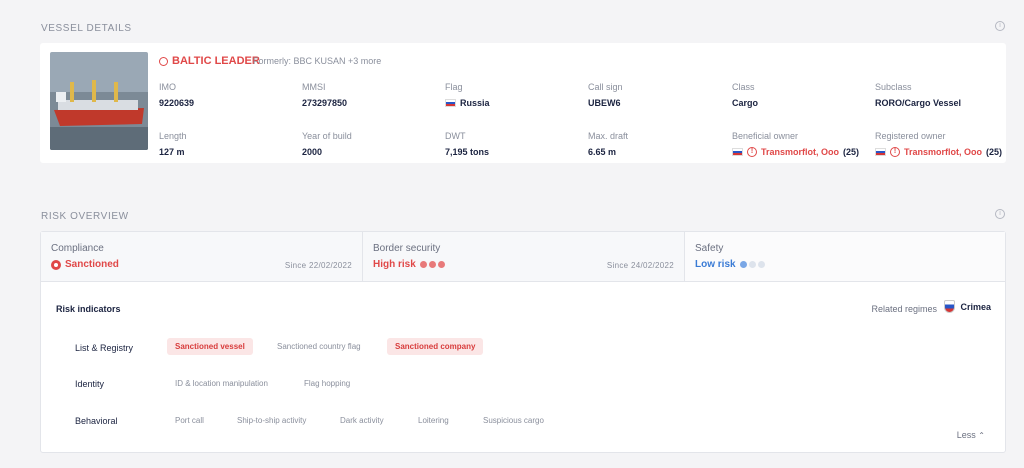 The width and height of the screenshot is (1024, 468). What do you see at coordinates (173, 136) in the screenshot?
I see `field-label: Length` at bounding box center [173, 136].